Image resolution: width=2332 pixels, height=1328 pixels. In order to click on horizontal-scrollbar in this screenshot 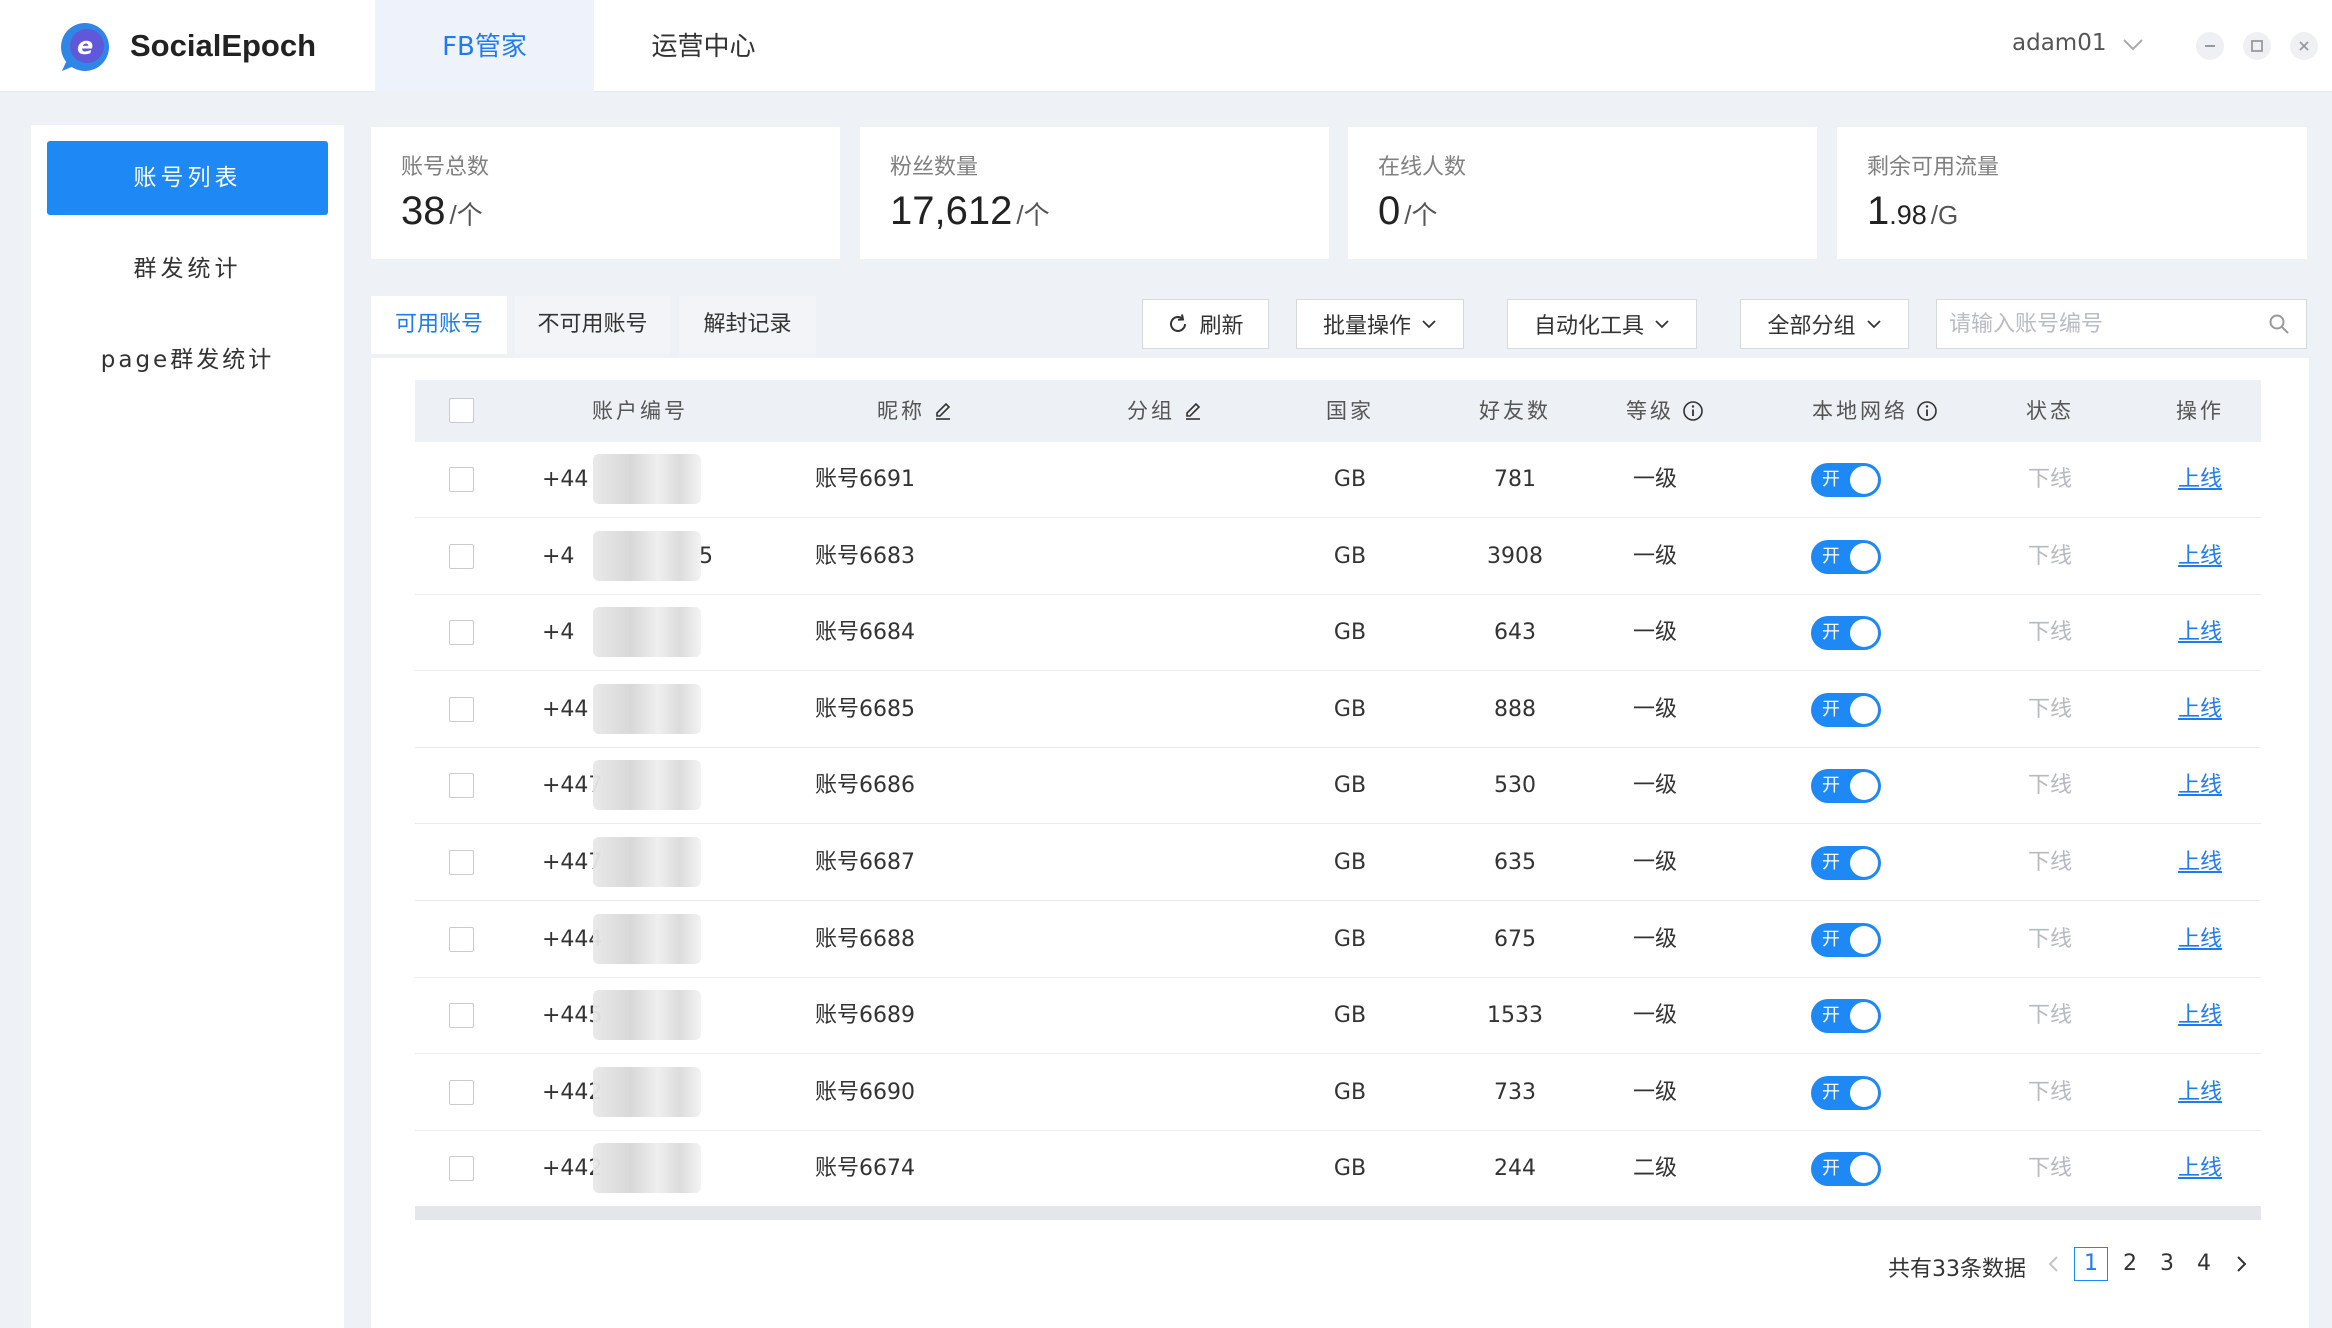, I will do `click(1338, 1213)`.